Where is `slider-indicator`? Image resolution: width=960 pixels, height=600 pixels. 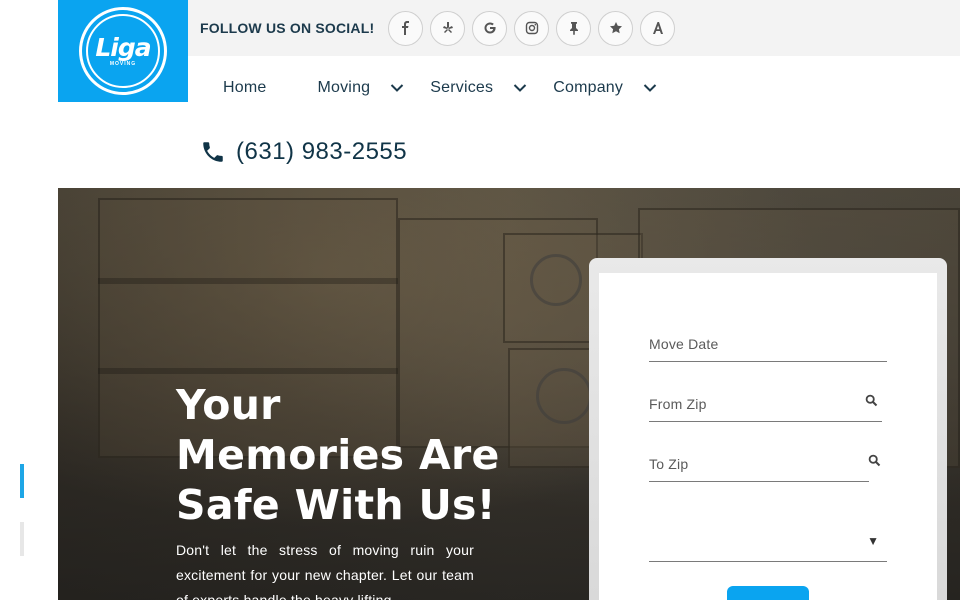 slider-indicator is located at coordinates (22, 539).